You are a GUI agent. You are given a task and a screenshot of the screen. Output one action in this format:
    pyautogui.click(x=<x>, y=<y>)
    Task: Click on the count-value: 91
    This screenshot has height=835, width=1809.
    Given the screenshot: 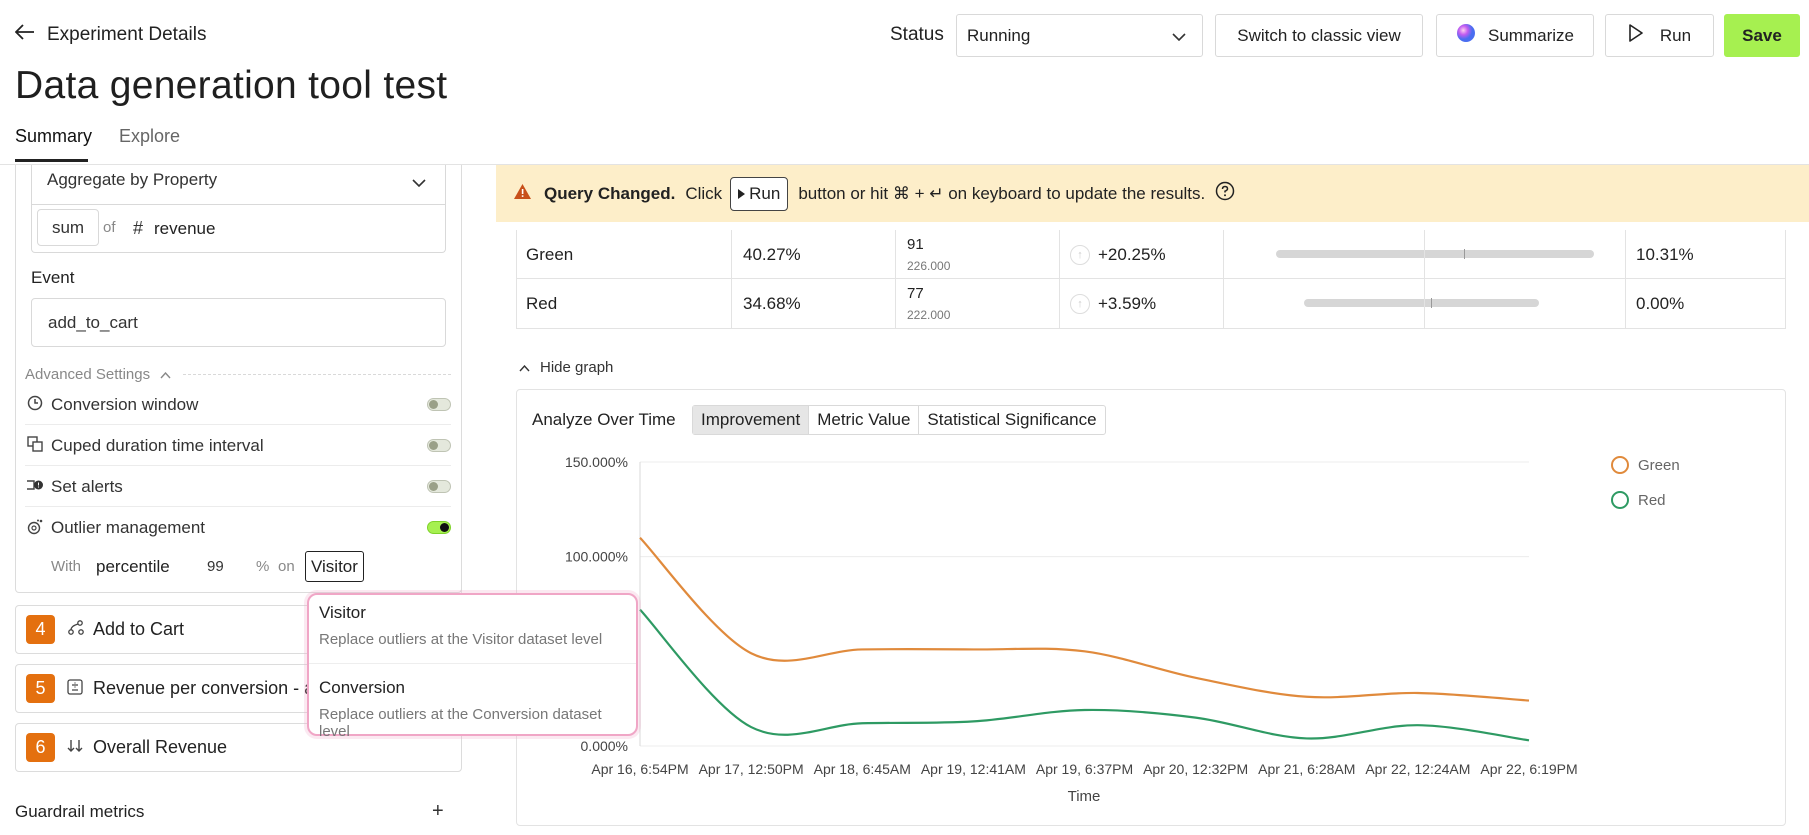 What is the action you would take?
    pyautogui.click(x=915, y=244)
    